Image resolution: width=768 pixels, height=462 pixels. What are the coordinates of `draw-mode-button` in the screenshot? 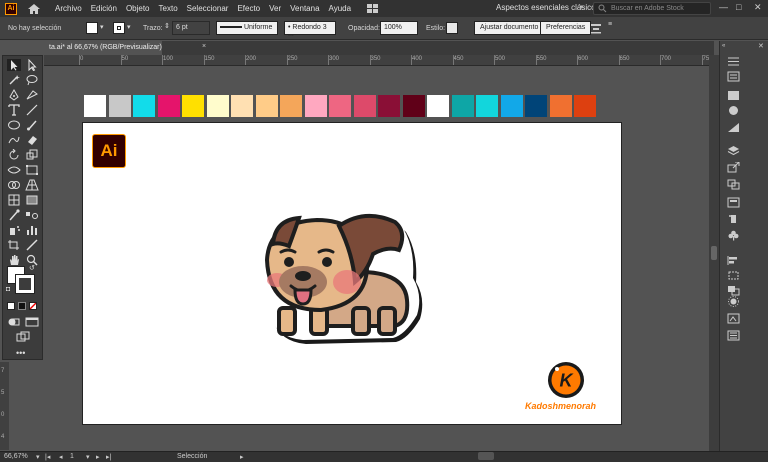 It's located at (14, 322).